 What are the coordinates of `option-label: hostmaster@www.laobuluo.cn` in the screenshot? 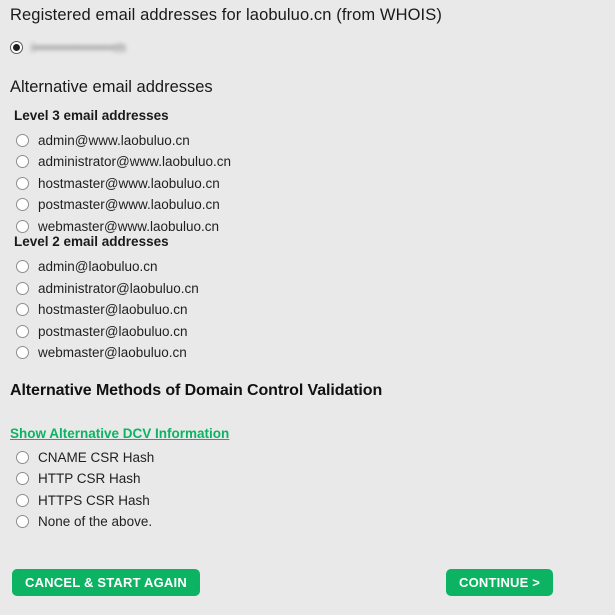 It's located at (129, 183).